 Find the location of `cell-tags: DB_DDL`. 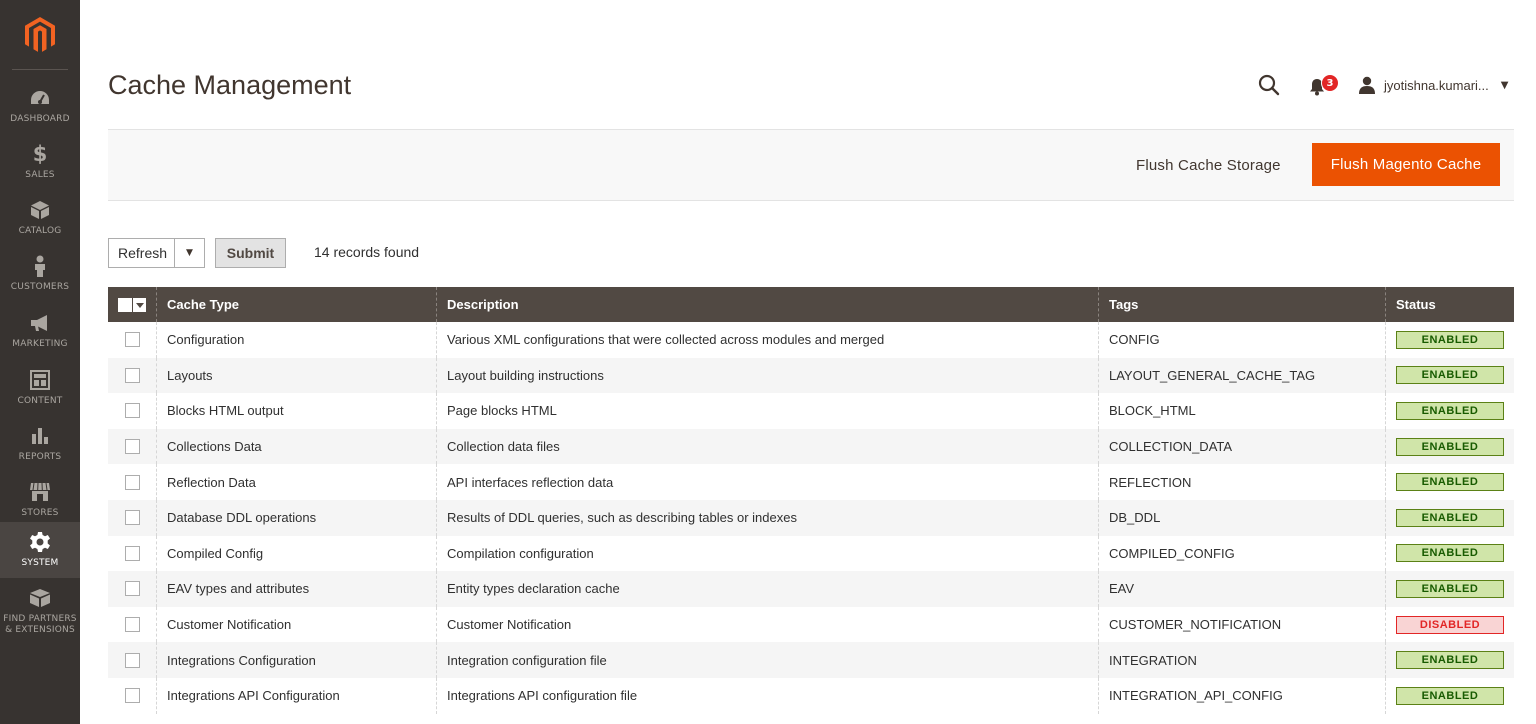

cell-tags: DB_DDL is located at coordinates (1242, 517).